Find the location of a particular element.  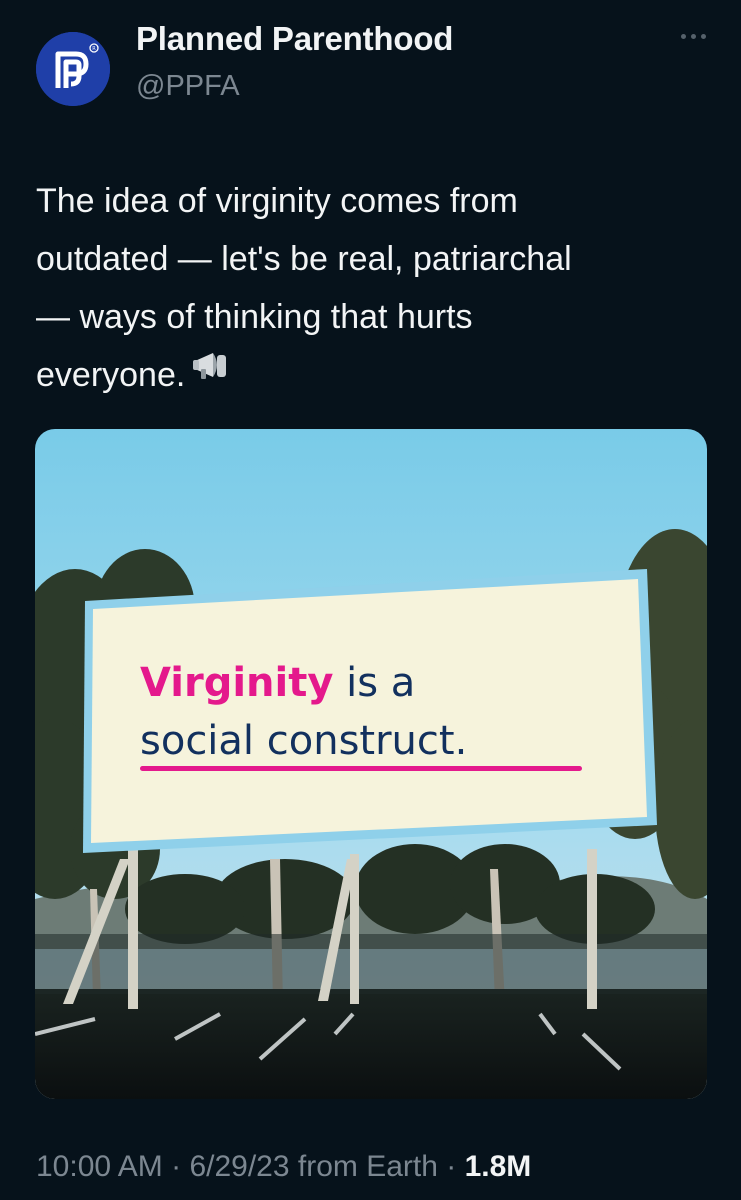

author-handle: @PPFA is located at coordinates (188, 86).